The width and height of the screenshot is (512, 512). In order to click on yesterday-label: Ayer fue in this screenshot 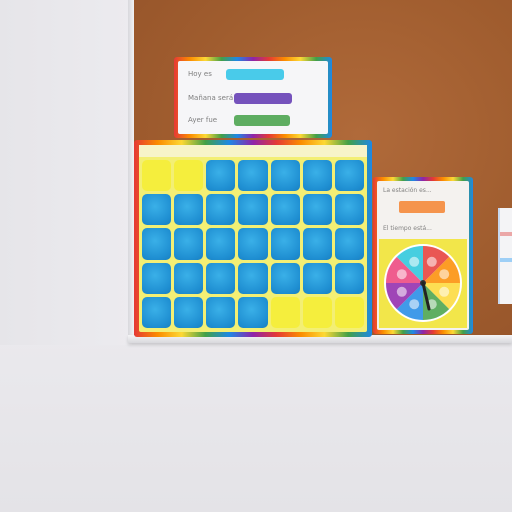, I will do `click(203, 120)`.